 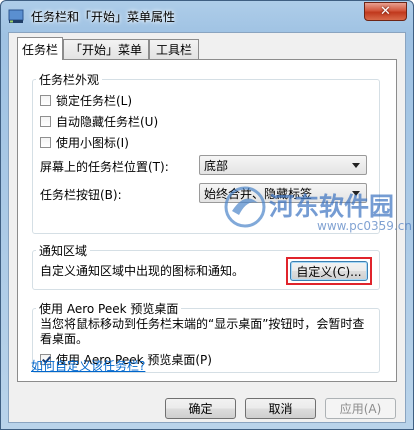 What do you see at coordinates (88, 365) in the screenshot?
I see `help-link: 如何自定义该任务栏?` at bounding box center [88, 365].